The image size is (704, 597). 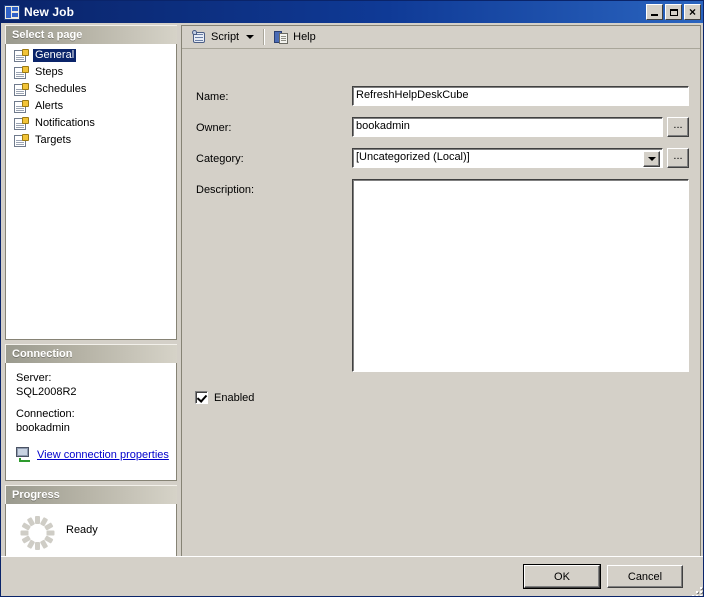 I want to click on view-connection-properties-row: View connection properties, so click(x=92, y=454).